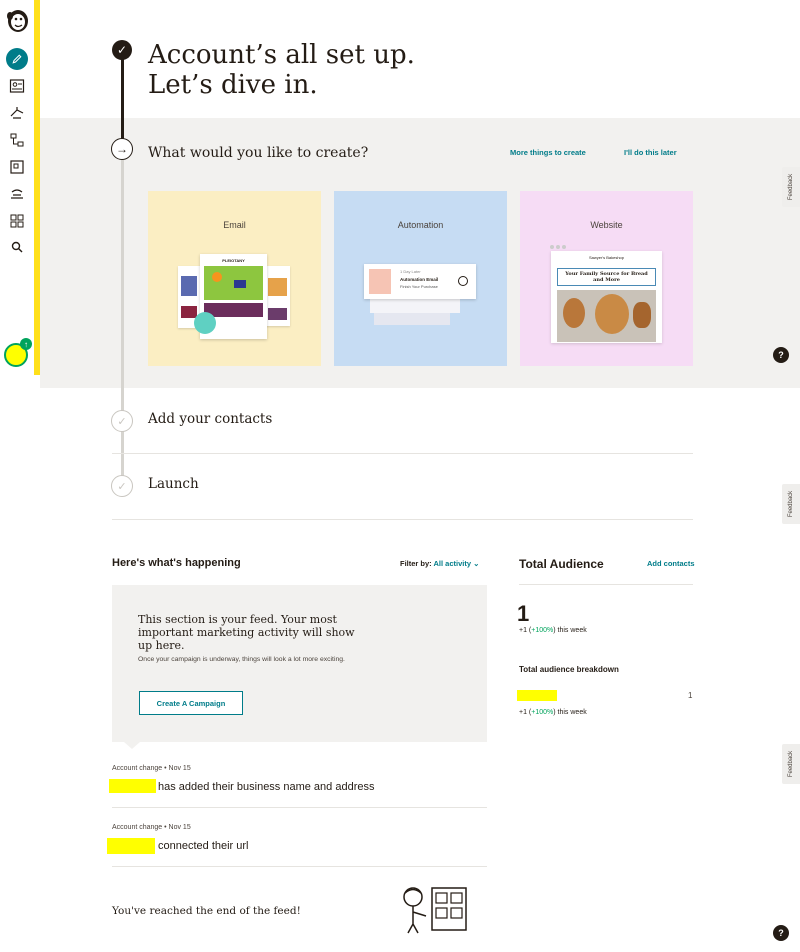  I want to click on search-icon, so click(17, 247).